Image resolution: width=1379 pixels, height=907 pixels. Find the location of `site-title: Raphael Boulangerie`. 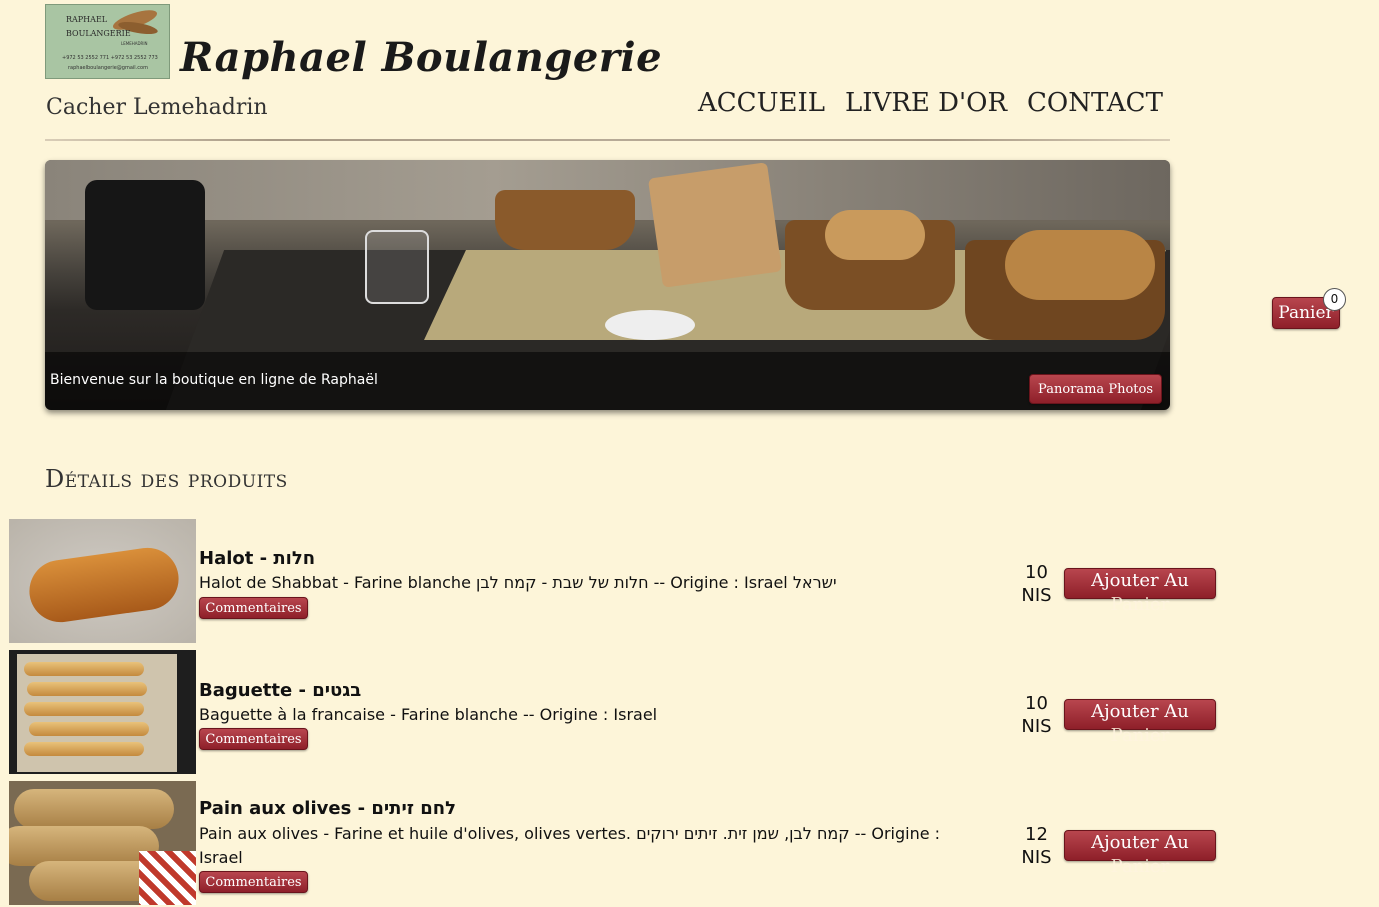

site-title: Raphael Boulangerie is located at coordinates (421, 57).